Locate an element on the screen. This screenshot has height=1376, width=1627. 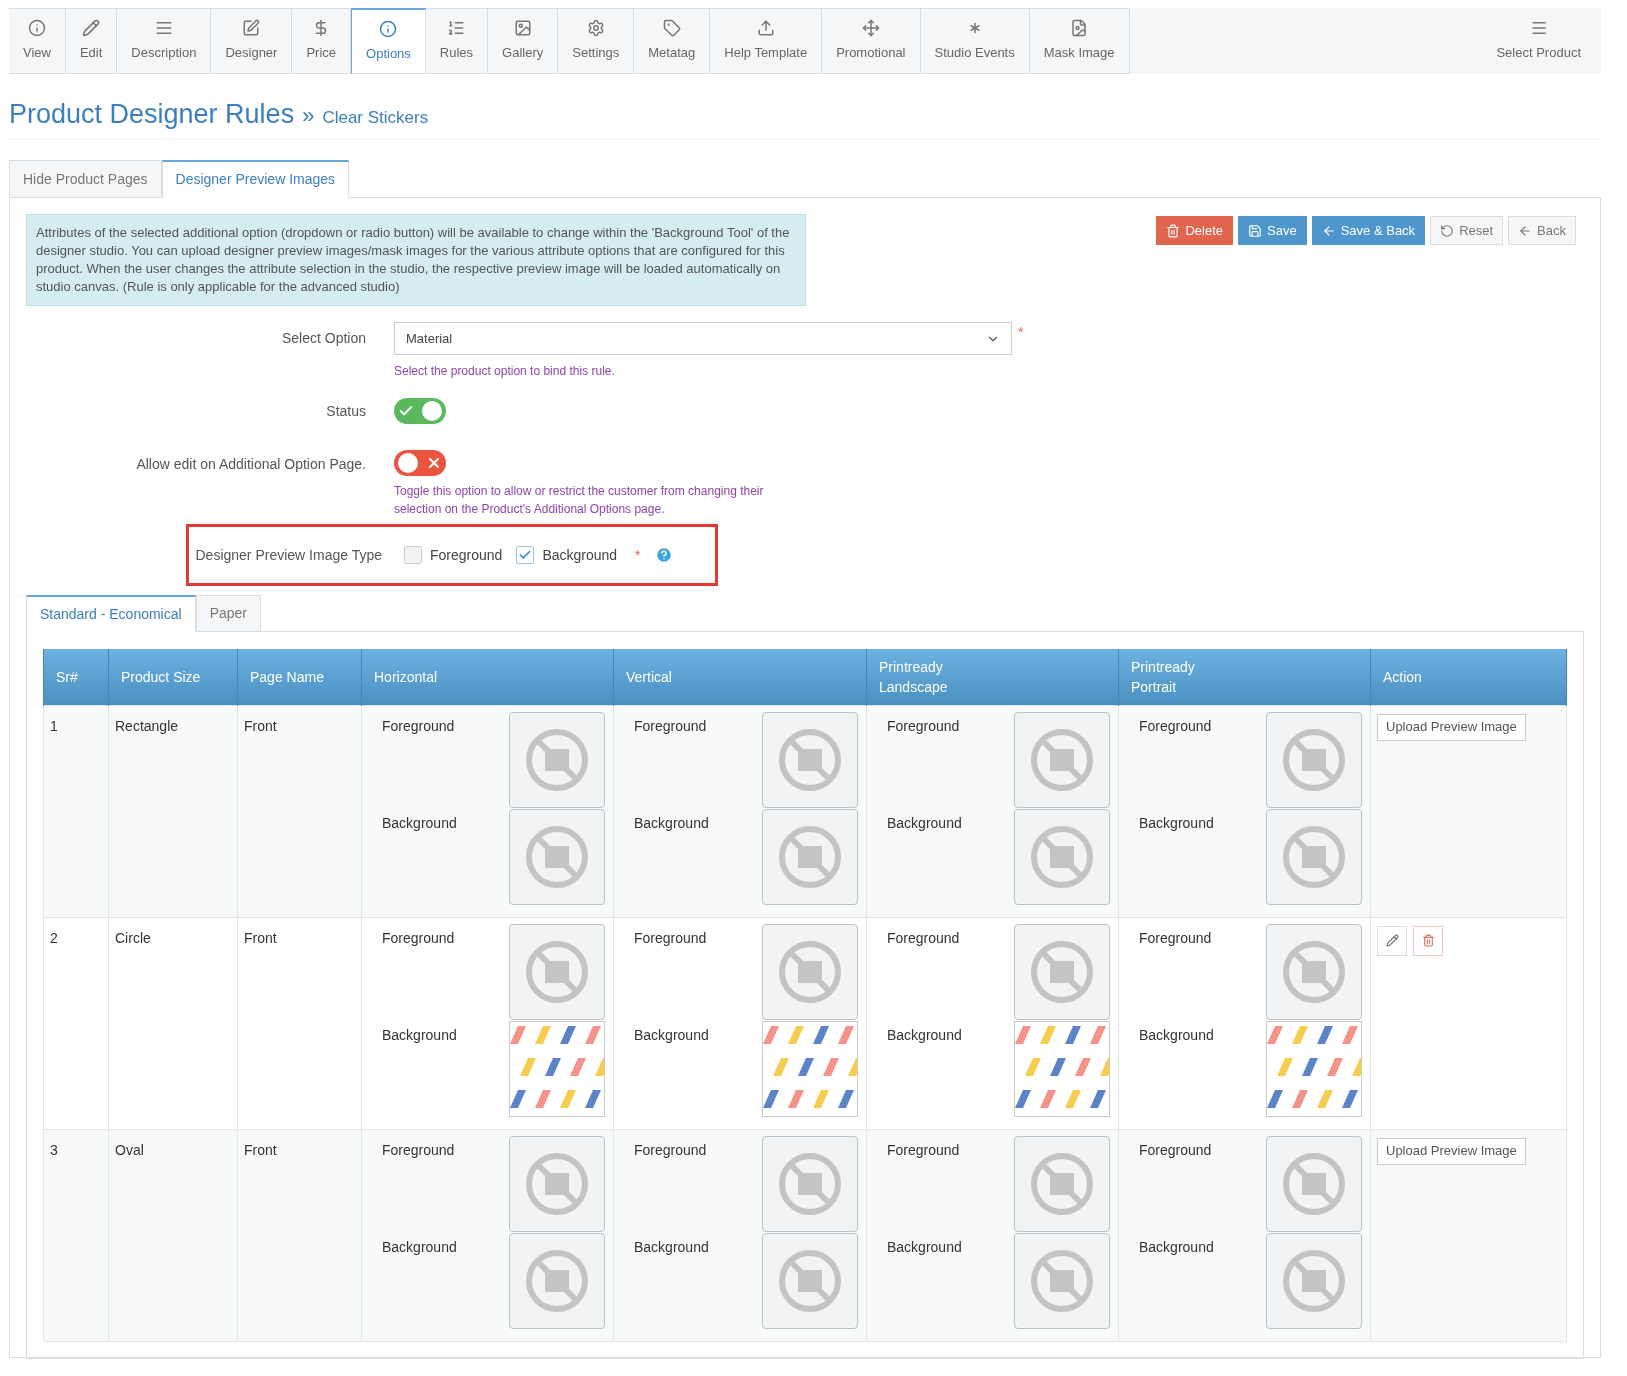
help-icon is located at coordinates (663, 555).